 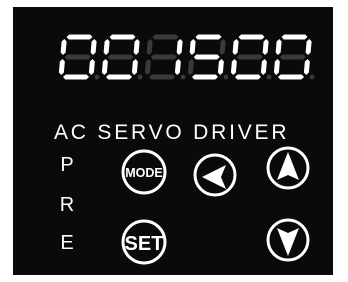 I want to click on side-label-e: E, so click(x=66, y=243).